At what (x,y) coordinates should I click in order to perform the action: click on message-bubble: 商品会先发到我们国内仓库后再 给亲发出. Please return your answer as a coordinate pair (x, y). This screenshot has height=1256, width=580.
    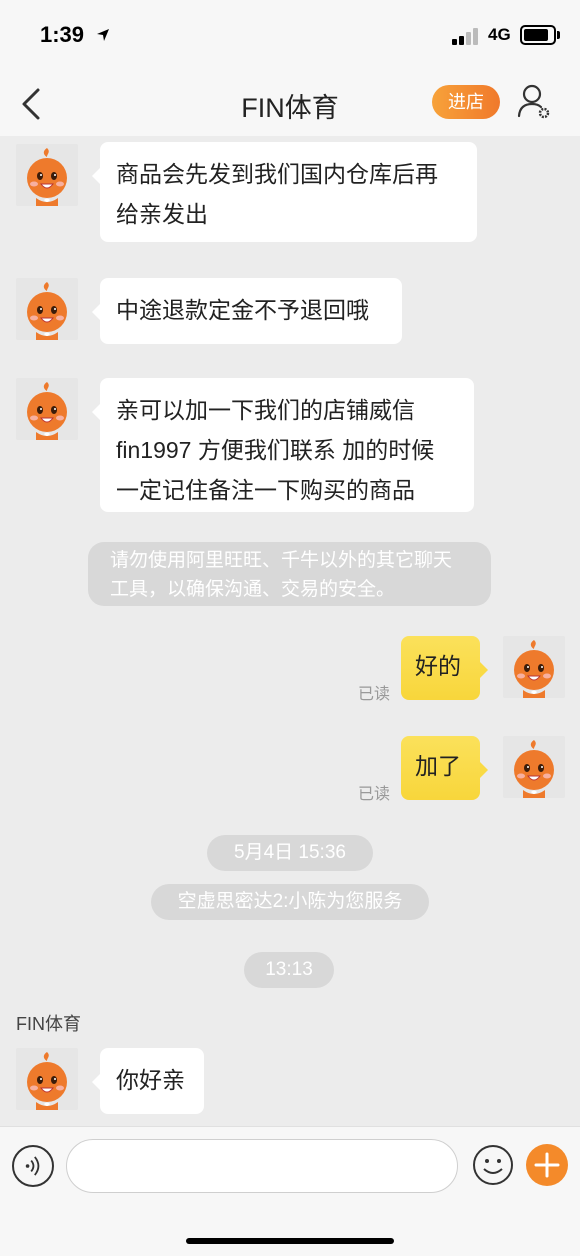
    Looking at the image, I should click on (284, 192).